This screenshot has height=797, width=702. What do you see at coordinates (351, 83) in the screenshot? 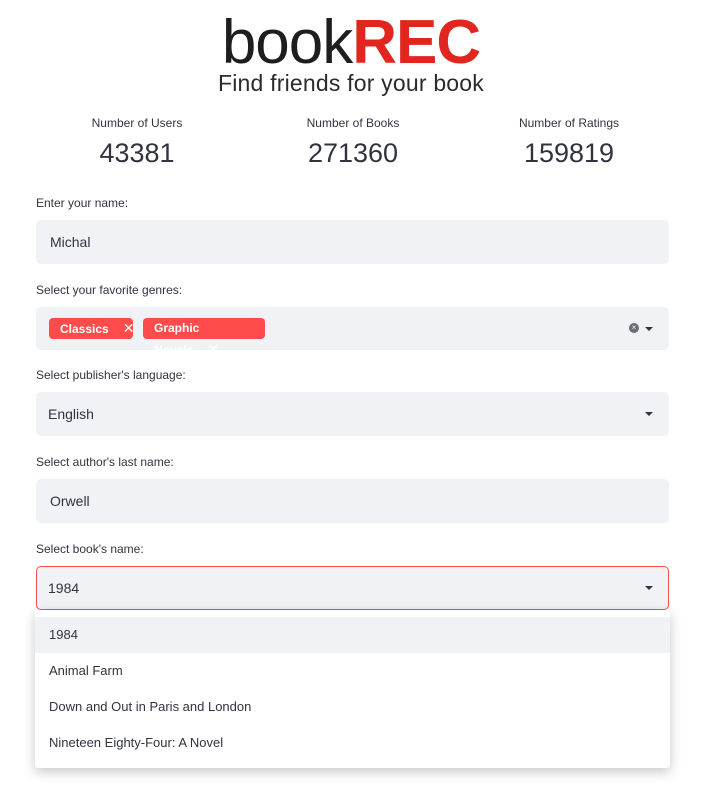
I see `logo-tagline: Find friends for your book` at bounding box center [351, 83].